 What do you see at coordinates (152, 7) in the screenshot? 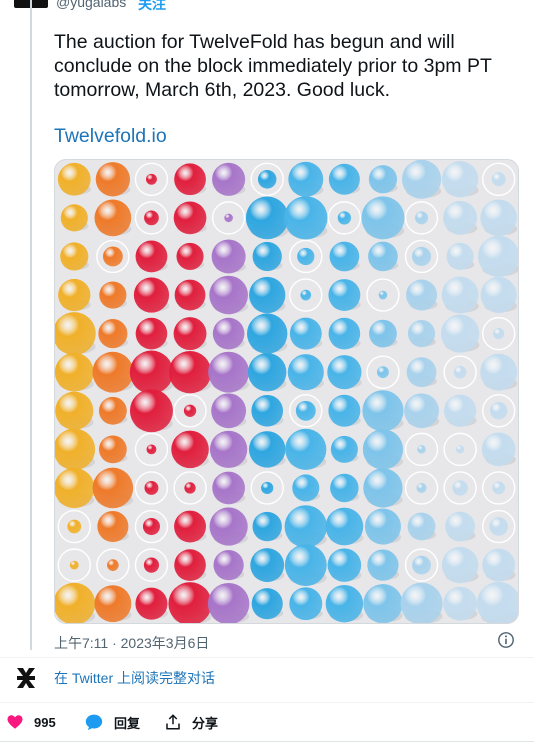
I see `follow-button: 关注` at bounding box center [152, 7].